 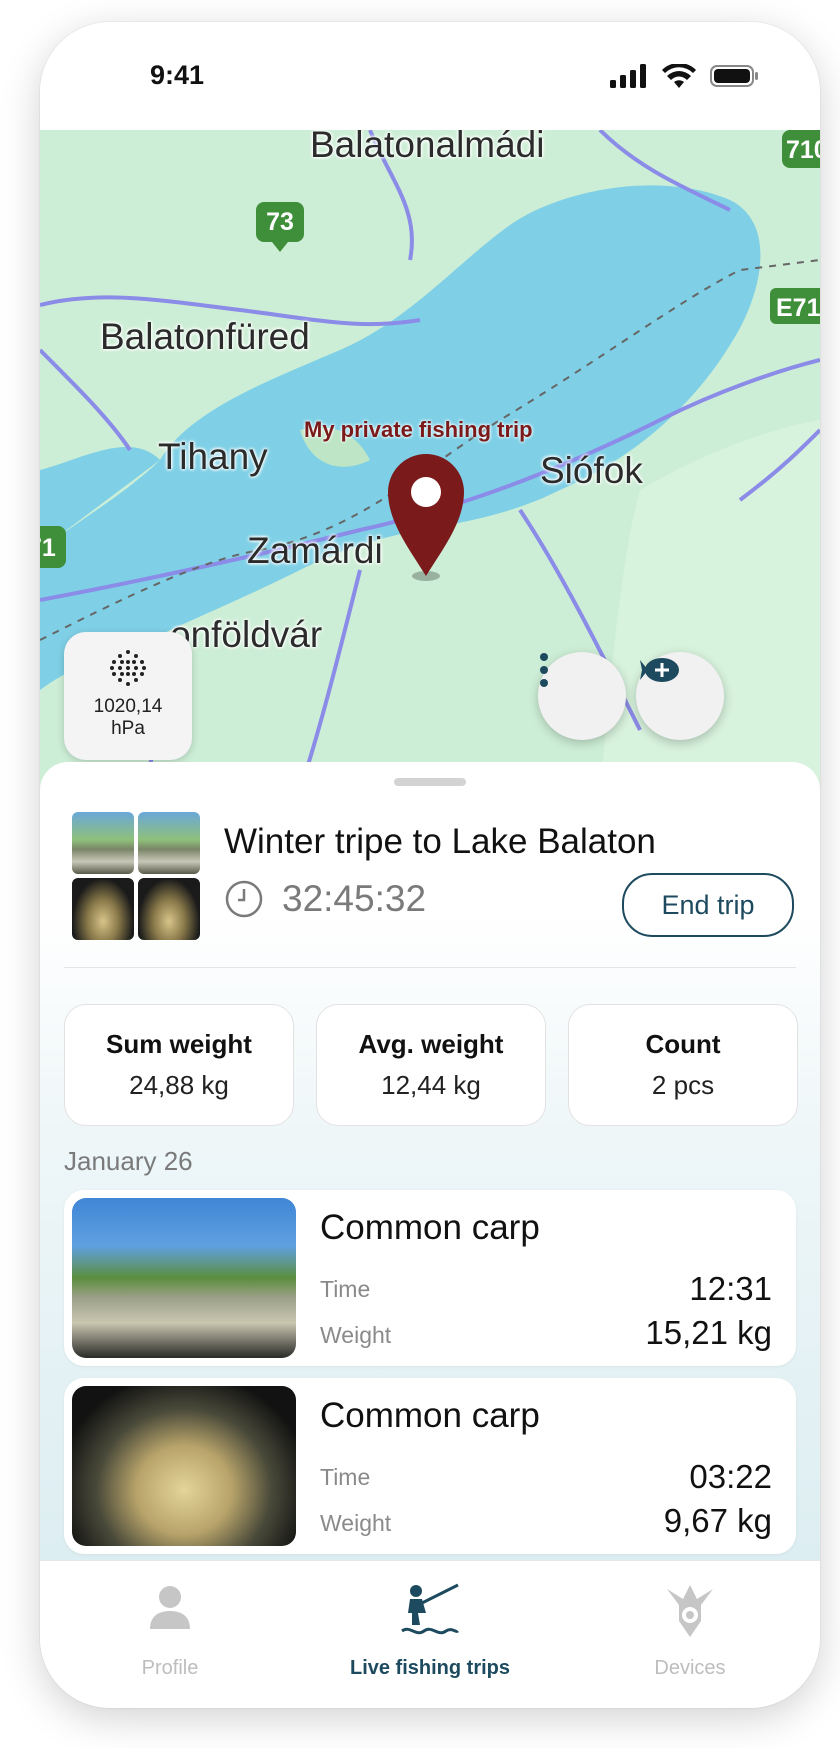 I want to click on trip-timer: 32:45:32, so click(x=325, y=899).